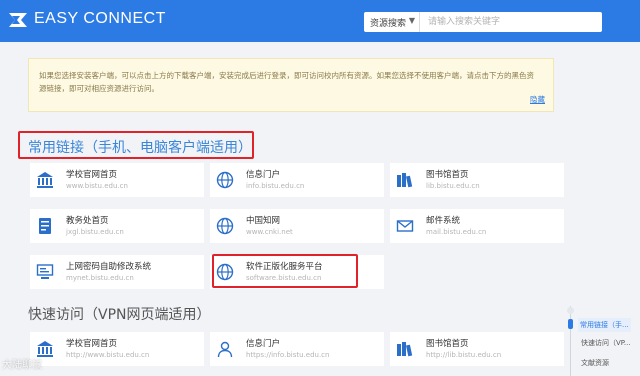 This screenshot has height=376, width=640. I want to click on card-url: mynet.bistu.edu.cn, so click(100, 278).